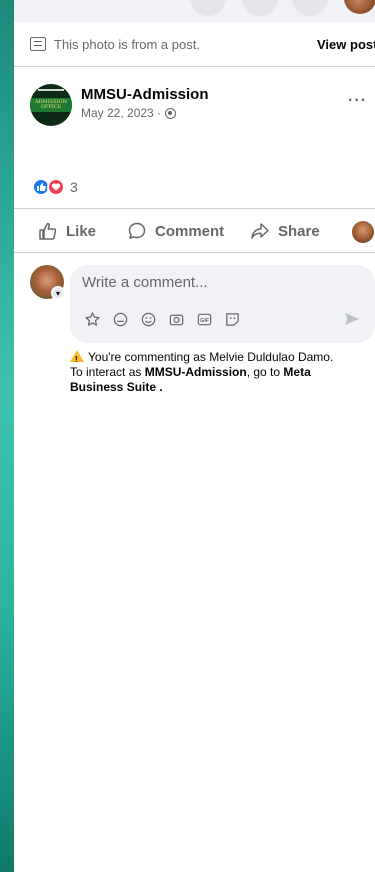 The image size is (375, 872). I want to click on top-bar, so click(194, 11).